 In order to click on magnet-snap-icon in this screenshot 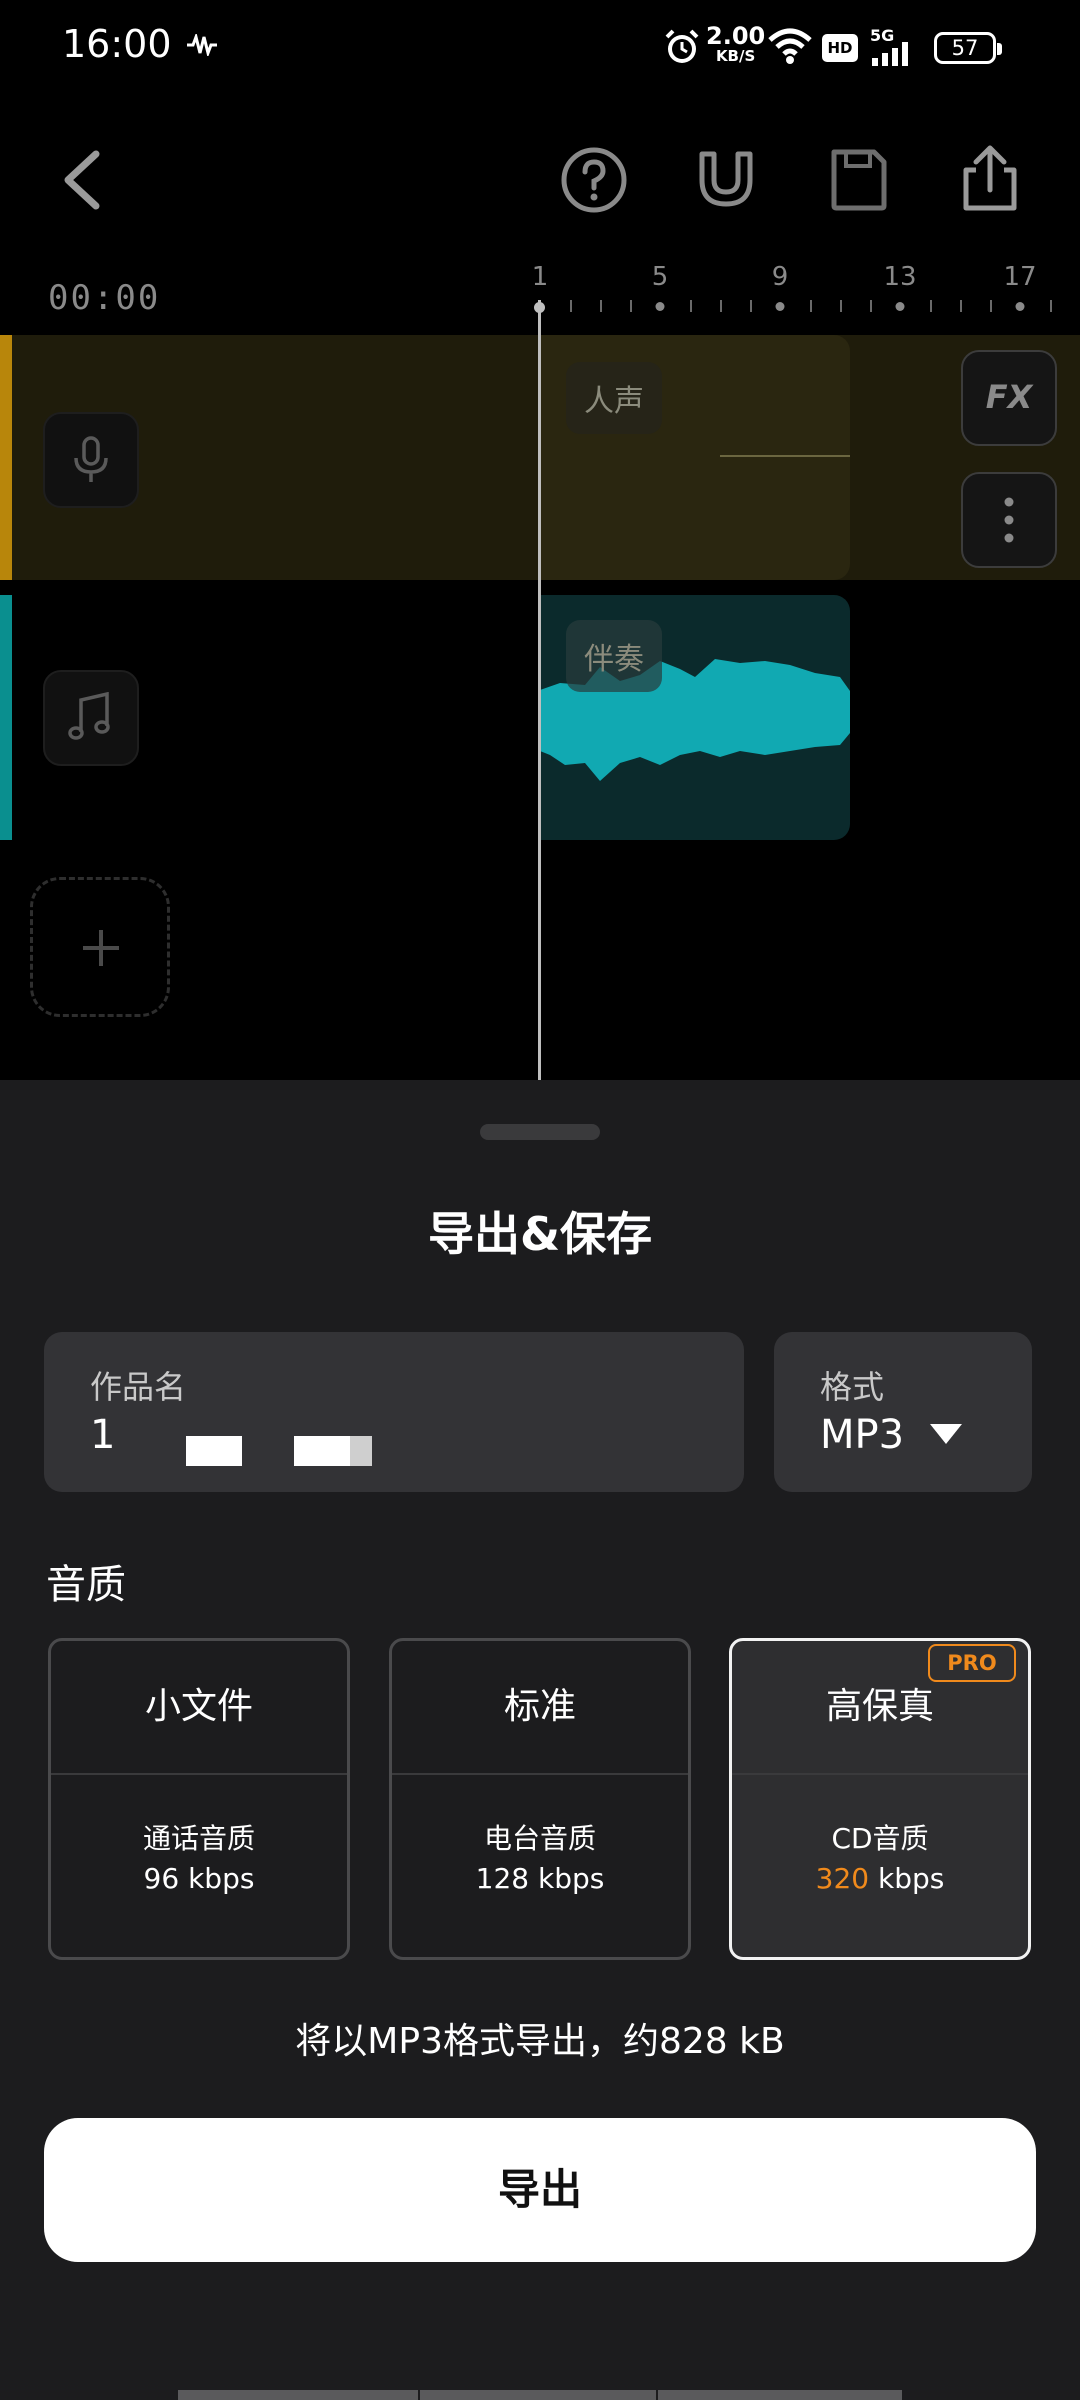, I will do `click(726, 180)`.